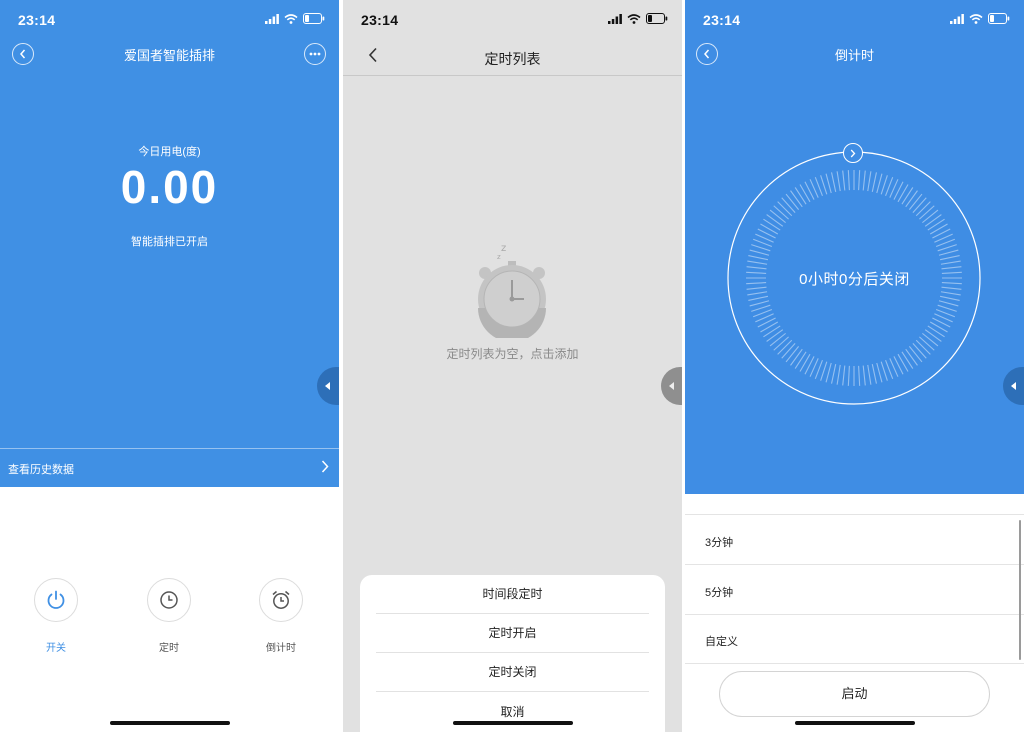 The image size is (1024, 732). I want to click on timer-button-ring, so click(169, 600).